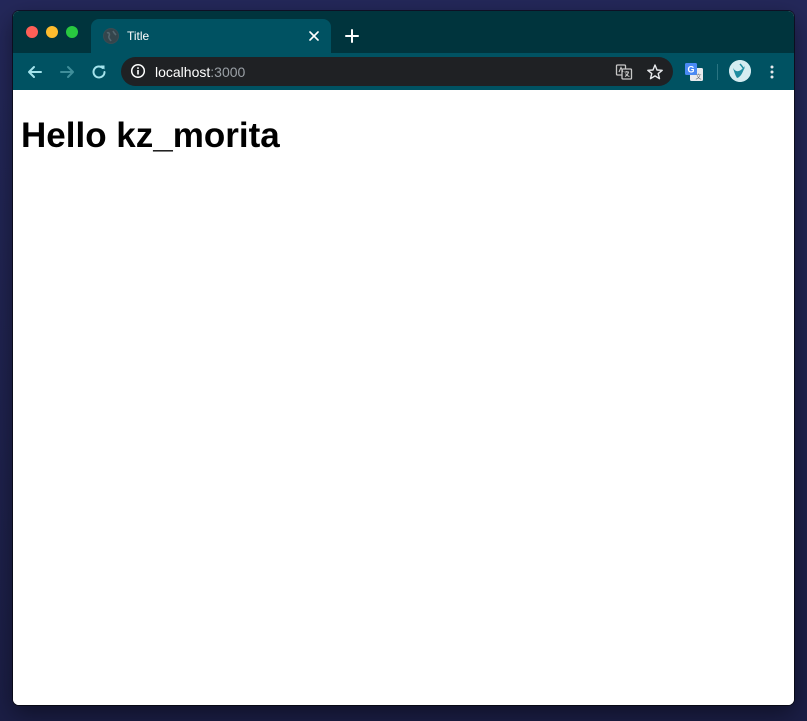  I want to click on address-bar: localhost:3000, so click(397, 71).